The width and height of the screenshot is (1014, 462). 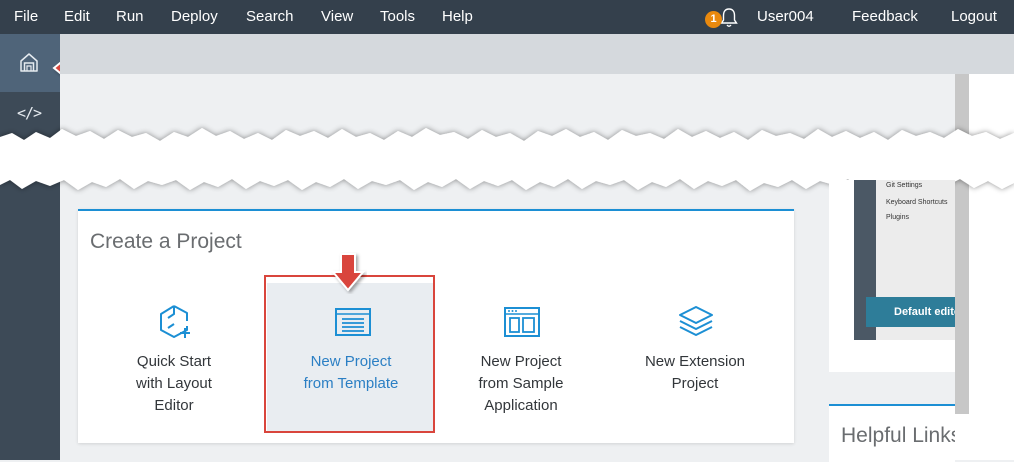 What do you see at coordinates (174, 361) in the screenshot?
I see `quick-start-label-1: Quick Start` at bounding box center [174, 361].